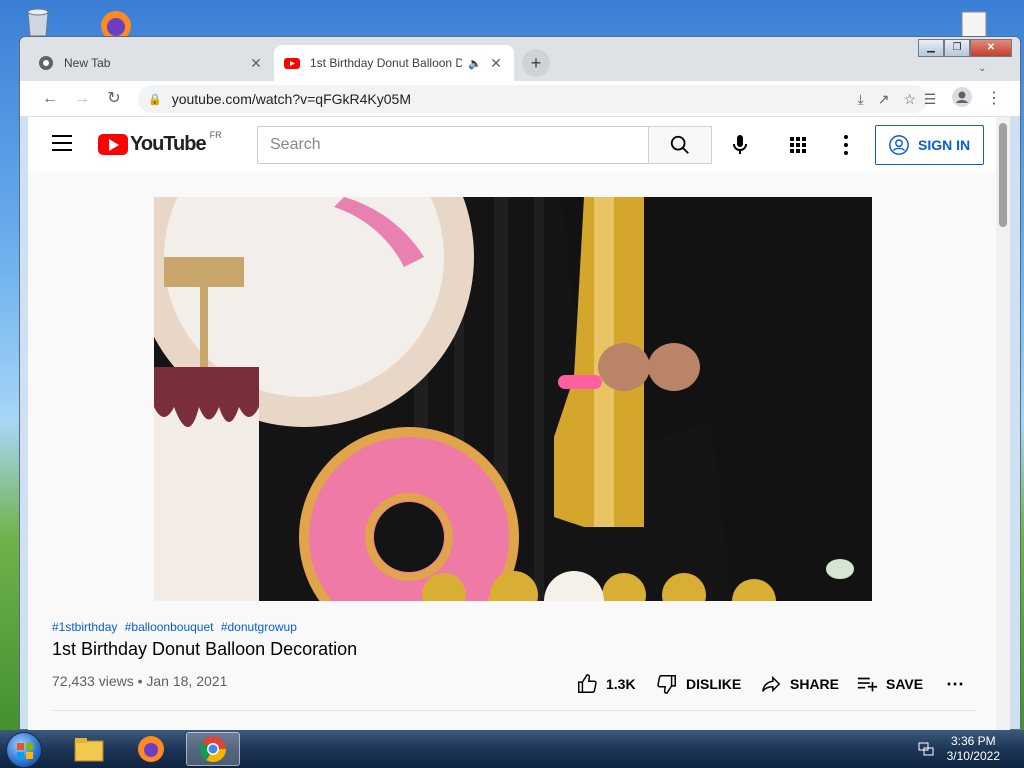 The height and width of the screenshot is (768, 1024). I want to click on close-window-button: ✕, so click(991, 48).